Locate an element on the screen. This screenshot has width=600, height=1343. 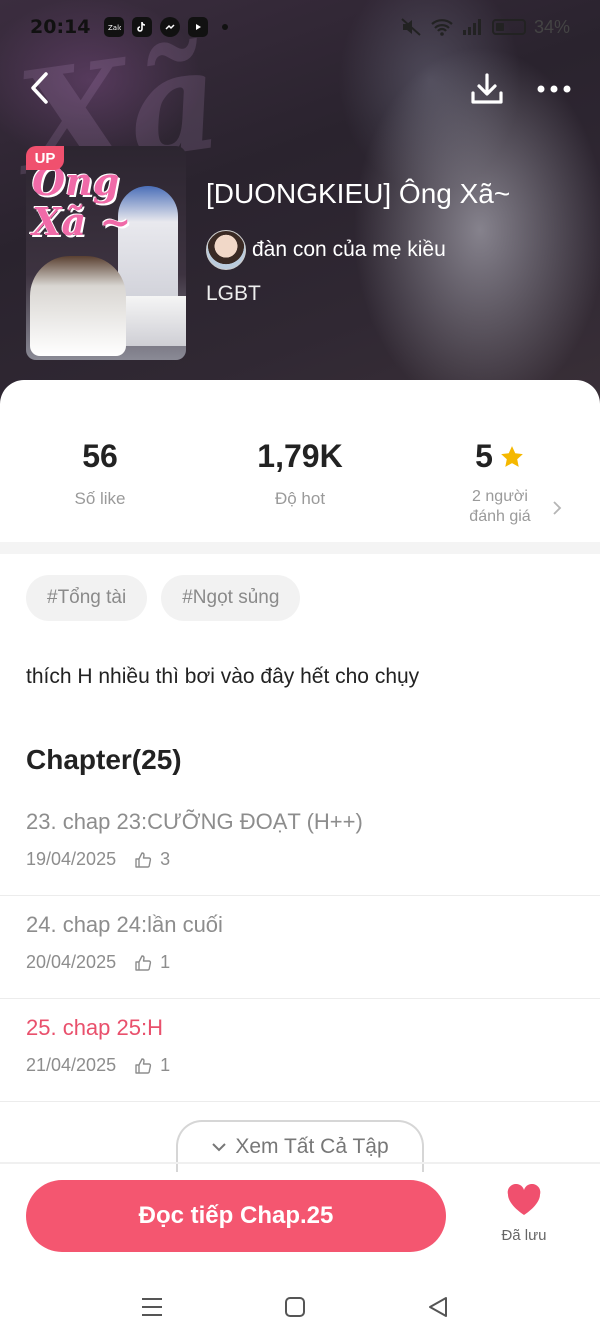
chapter-row: 24. chap 24:lần cuối 20/04/2025 1 is located at coordinates (300, 947).